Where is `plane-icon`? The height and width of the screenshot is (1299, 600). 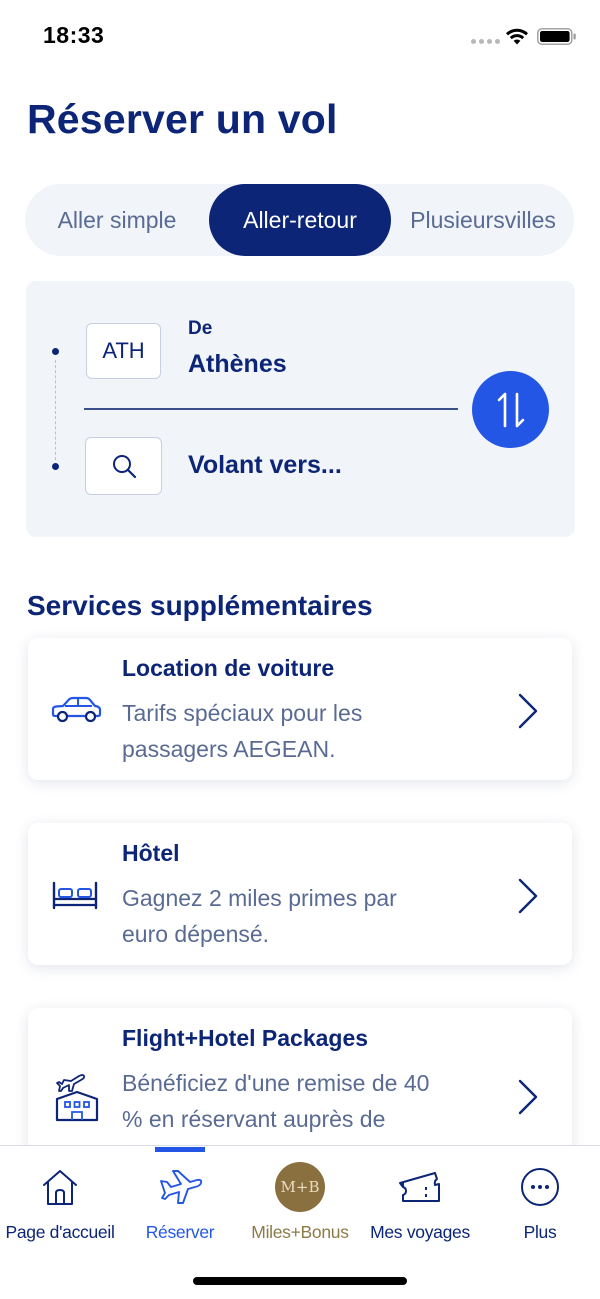 plane-icon is located at coordinates (181, 1187).